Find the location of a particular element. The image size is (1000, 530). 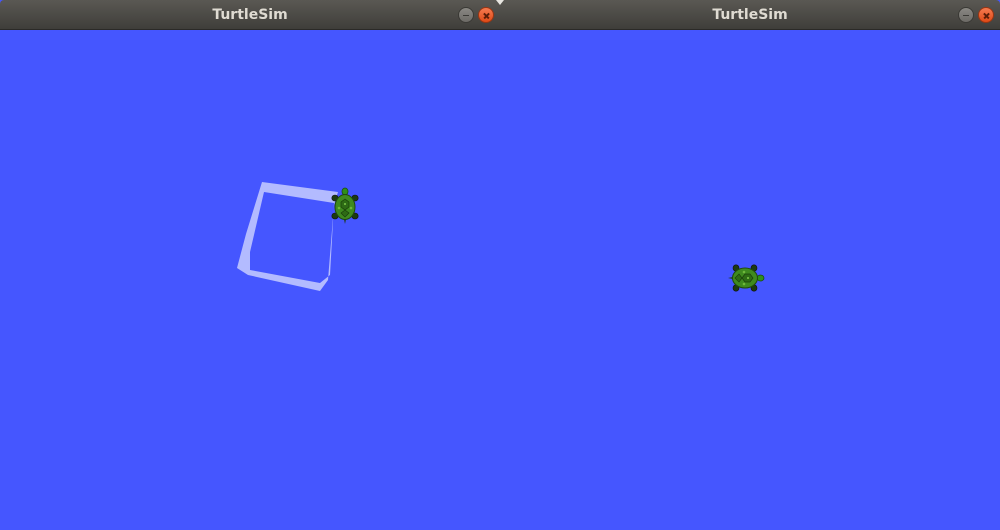

window-divider-notch is located at coordinates (500, 2).